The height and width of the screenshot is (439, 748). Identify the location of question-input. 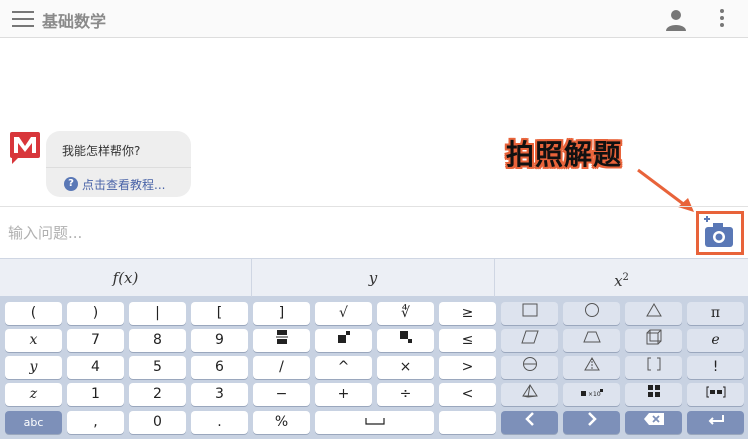
(328, 233).